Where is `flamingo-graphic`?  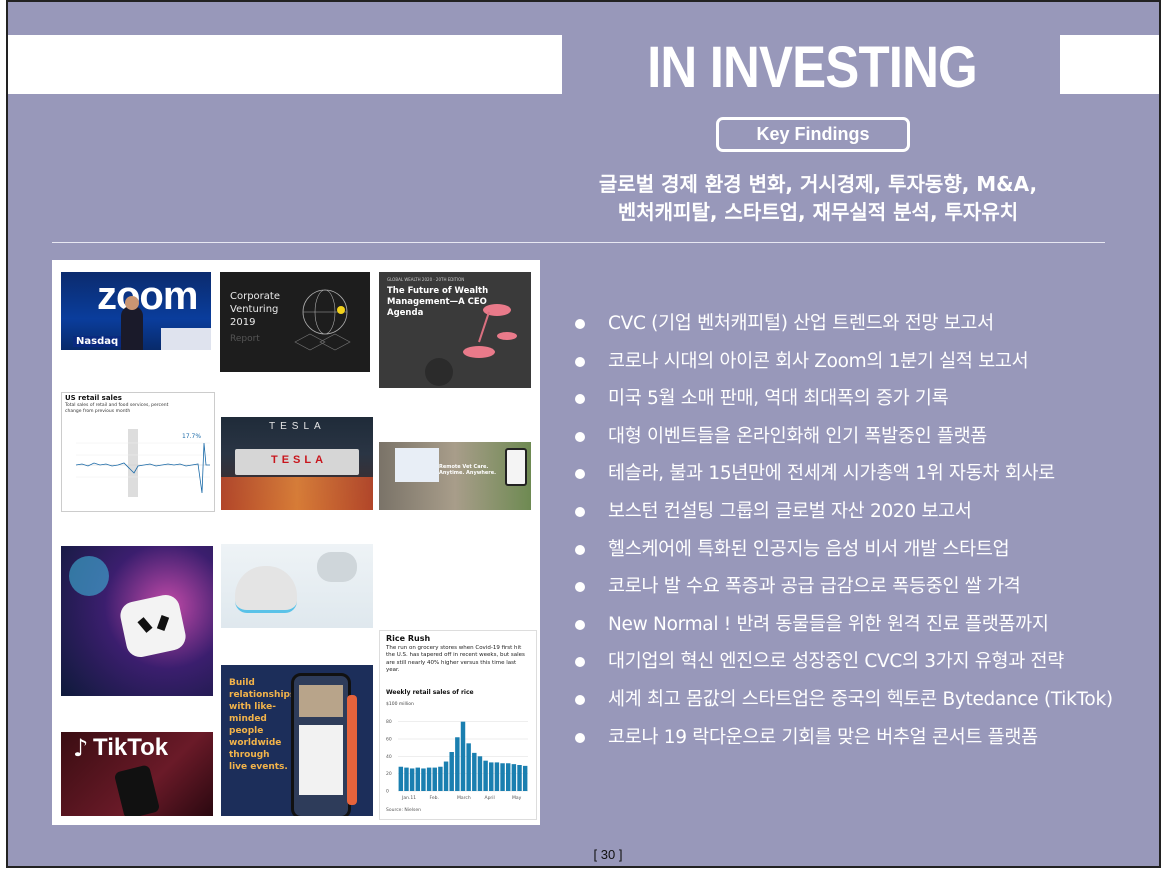 flamingo-graphic is located at coordinates (471, 345).